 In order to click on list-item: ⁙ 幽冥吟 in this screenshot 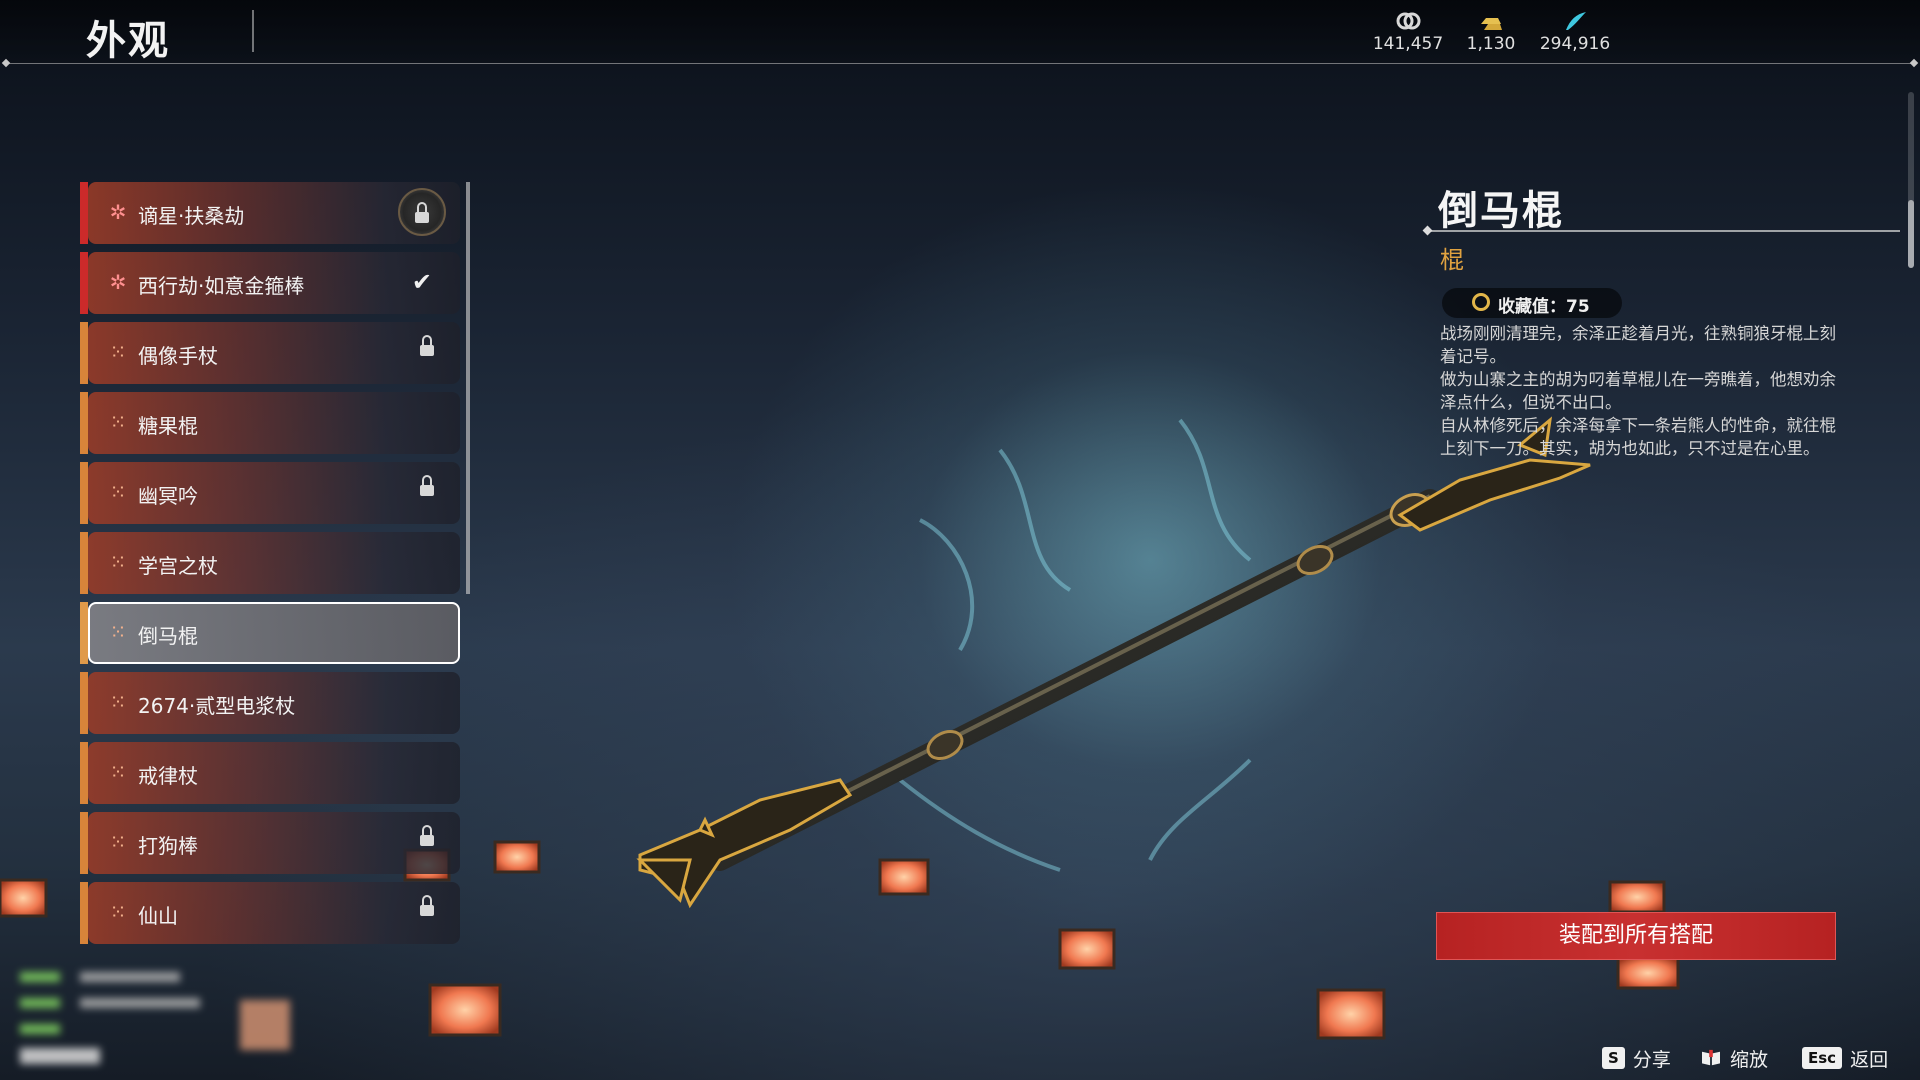, I will do `click(270, 493)`.